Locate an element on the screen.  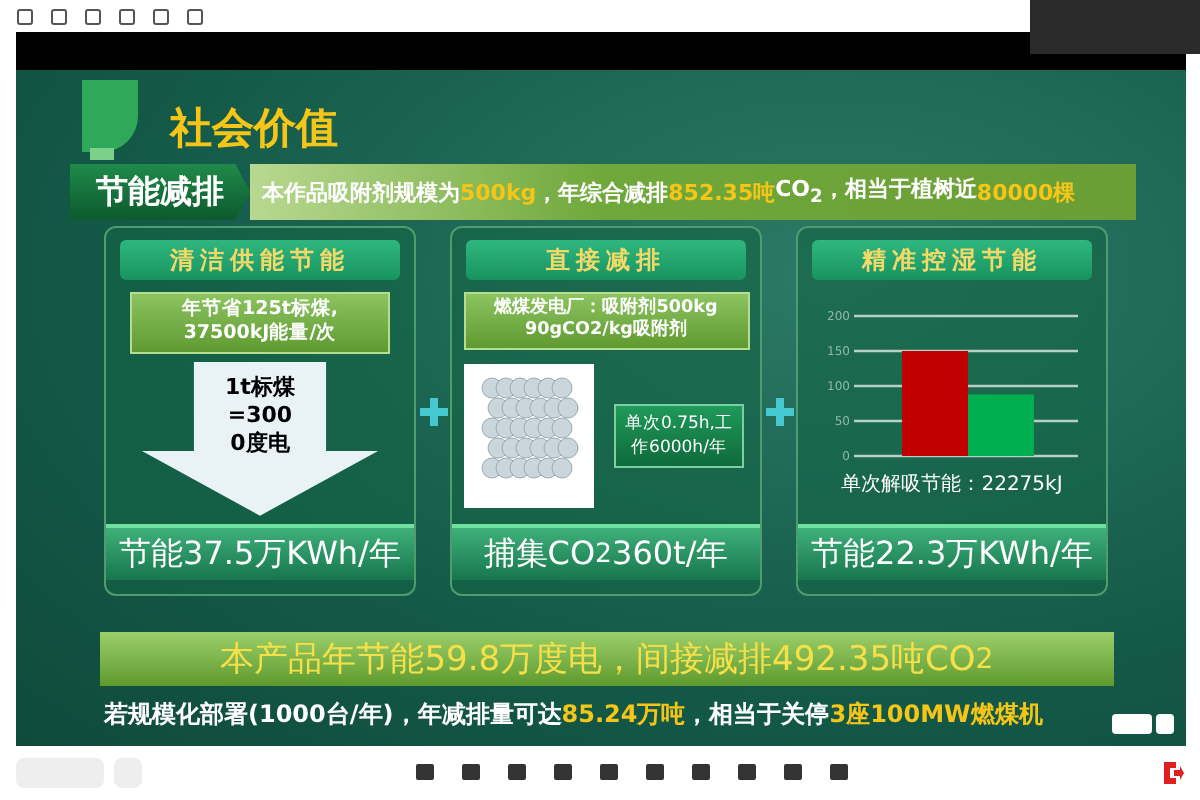
panel-heading: 精准控湿节能 is located at coordinates (952, 260).